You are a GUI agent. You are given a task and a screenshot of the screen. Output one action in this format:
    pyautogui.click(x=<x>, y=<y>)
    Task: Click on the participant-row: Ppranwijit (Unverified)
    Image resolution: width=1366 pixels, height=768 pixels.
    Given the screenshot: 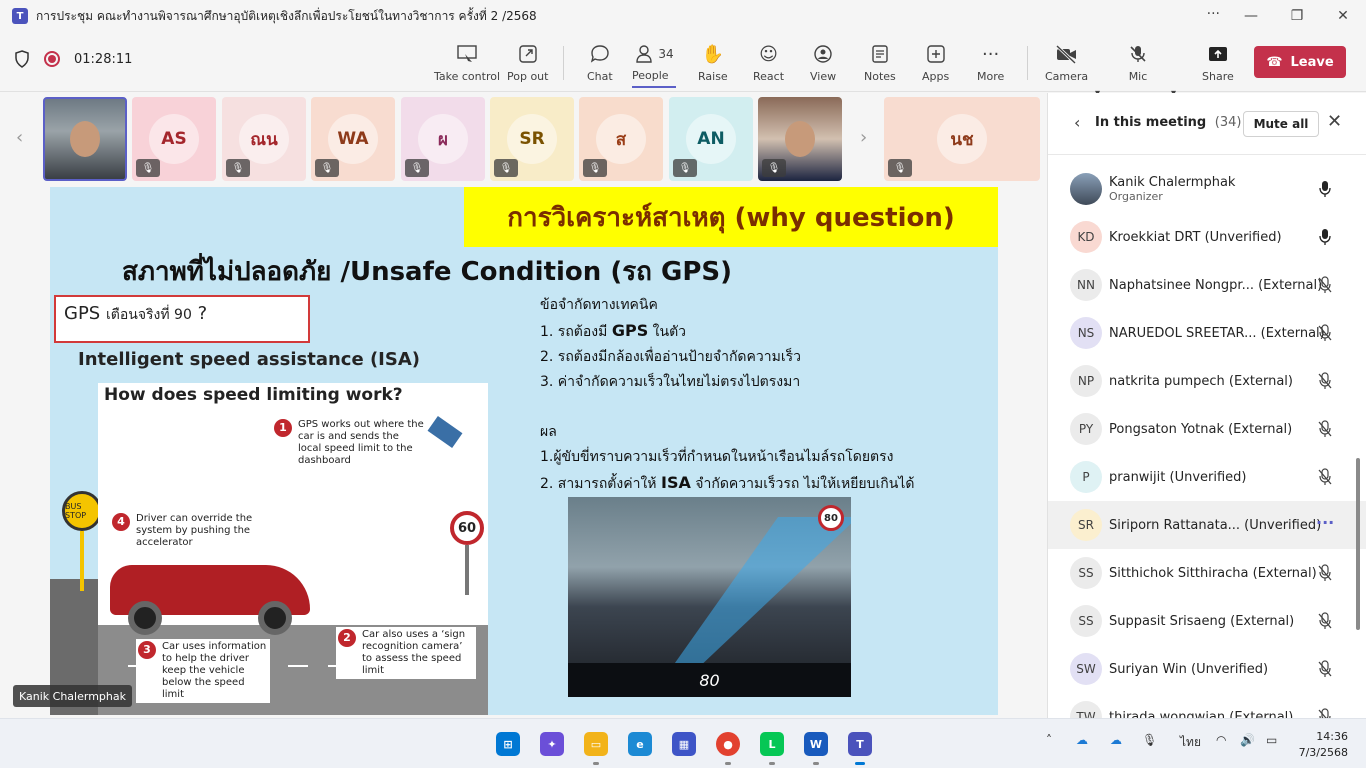 What is the action you would take?
    pyautogui.click(x=1207, y=477)
    